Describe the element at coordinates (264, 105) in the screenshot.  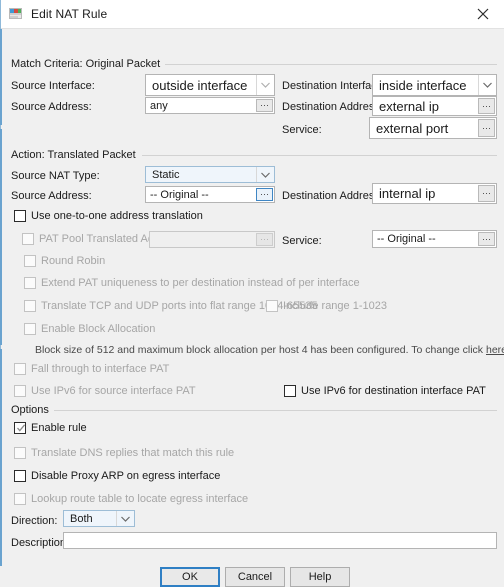
I see `source-address-browse-button: ···` at that location.